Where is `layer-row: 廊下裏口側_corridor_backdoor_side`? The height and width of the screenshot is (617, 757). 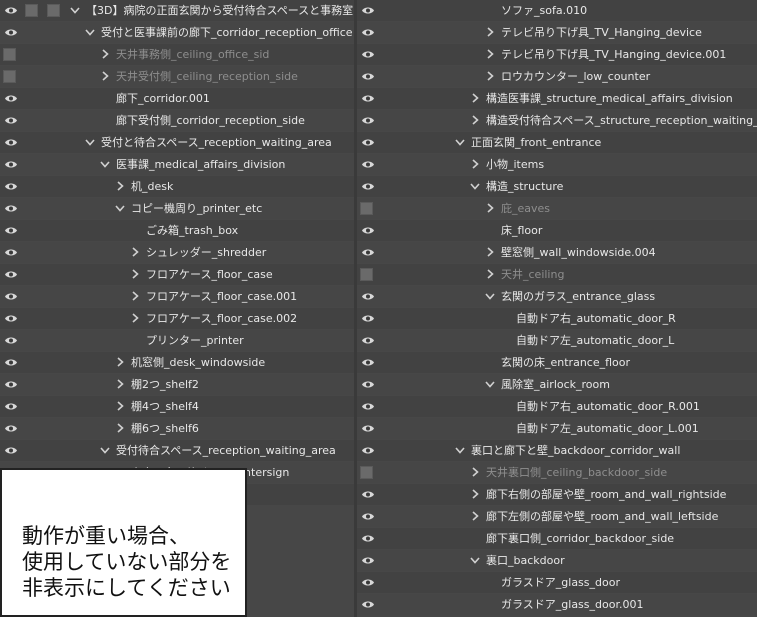 layer-row: 廊下裏口側_corridor_backdoor_side is located at coordinates (557, 538).